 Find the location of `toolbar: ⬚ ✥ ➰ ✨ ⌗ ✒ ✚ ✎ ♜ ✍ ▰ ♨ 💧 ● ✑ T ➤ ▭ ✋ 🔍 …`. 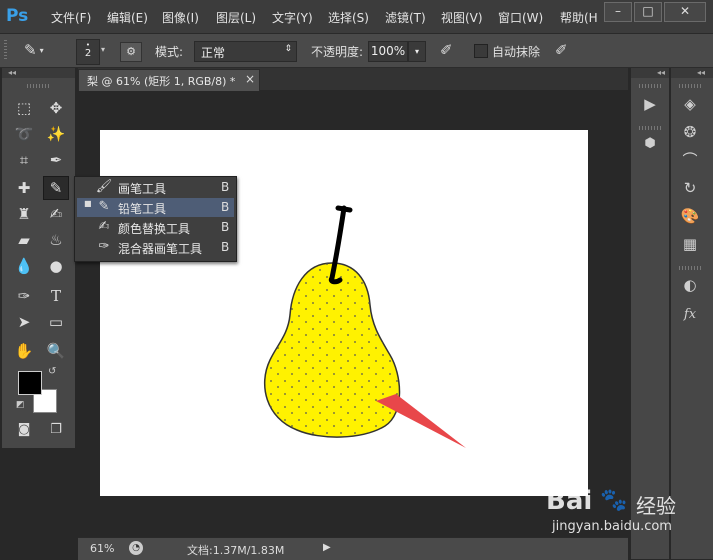

toolbar: ⬚ ✥ ➰ ✨ ⌗ ✒ ✚ ✎ ♜ ✍ ▰ ♨ 💧 ● ✑ T ➤ ▭ ✋ 🔍 … is located at coordinates (38, 263).